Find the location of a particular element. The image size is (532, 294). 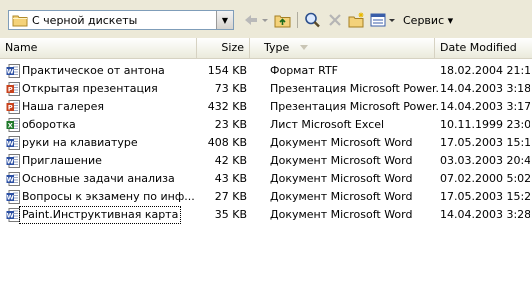

sort-descending-icon is located at coordinates (303, 47).